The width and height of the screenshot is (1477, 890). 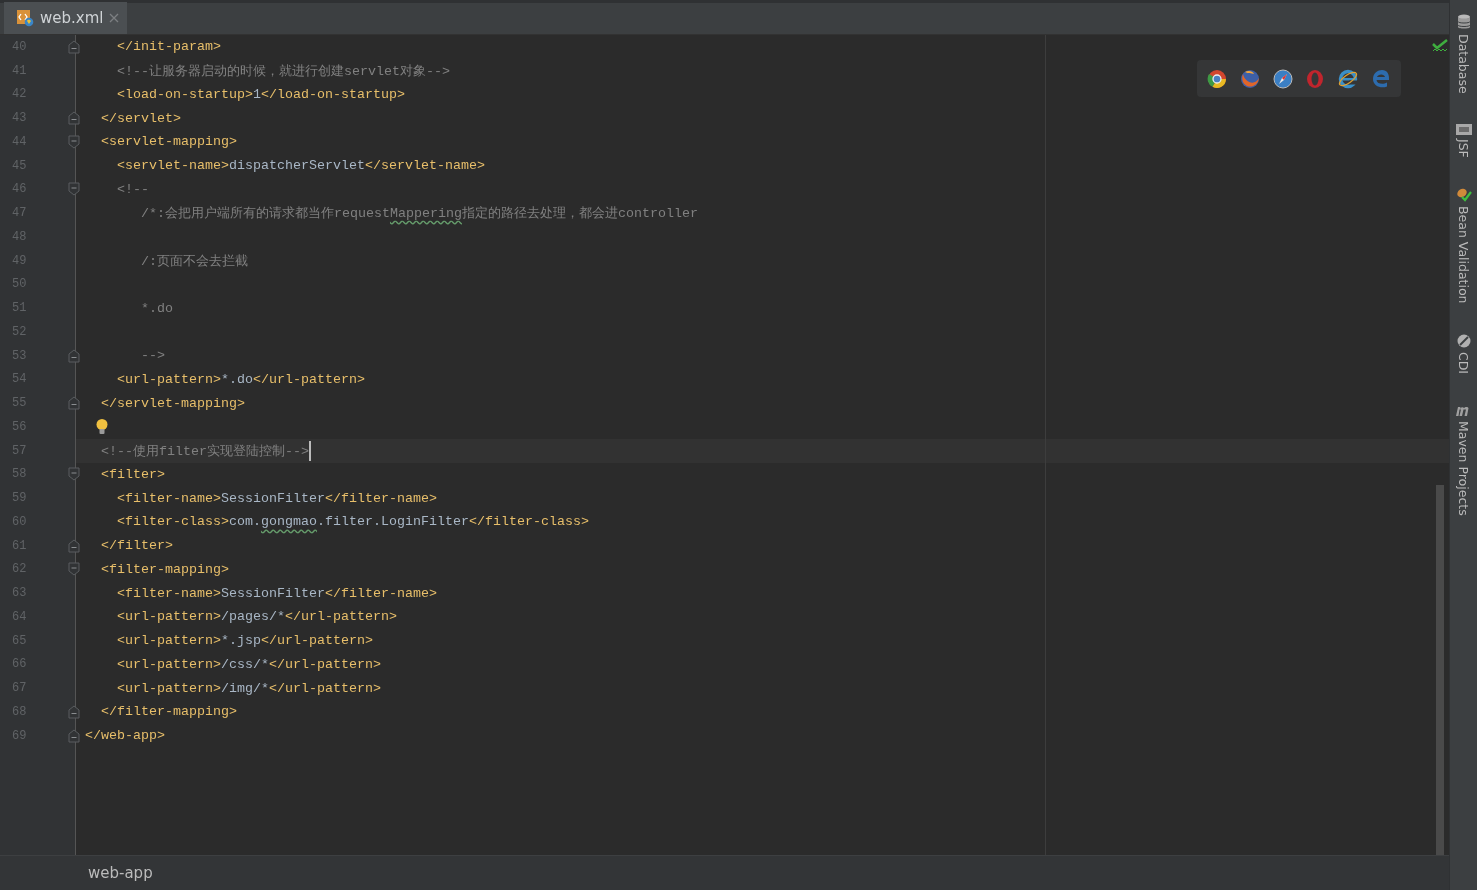 I want to click on code-line: <filter-class>com.gongmao.filter.LoginFilter</filter-class>, so click(x=352, y=522).